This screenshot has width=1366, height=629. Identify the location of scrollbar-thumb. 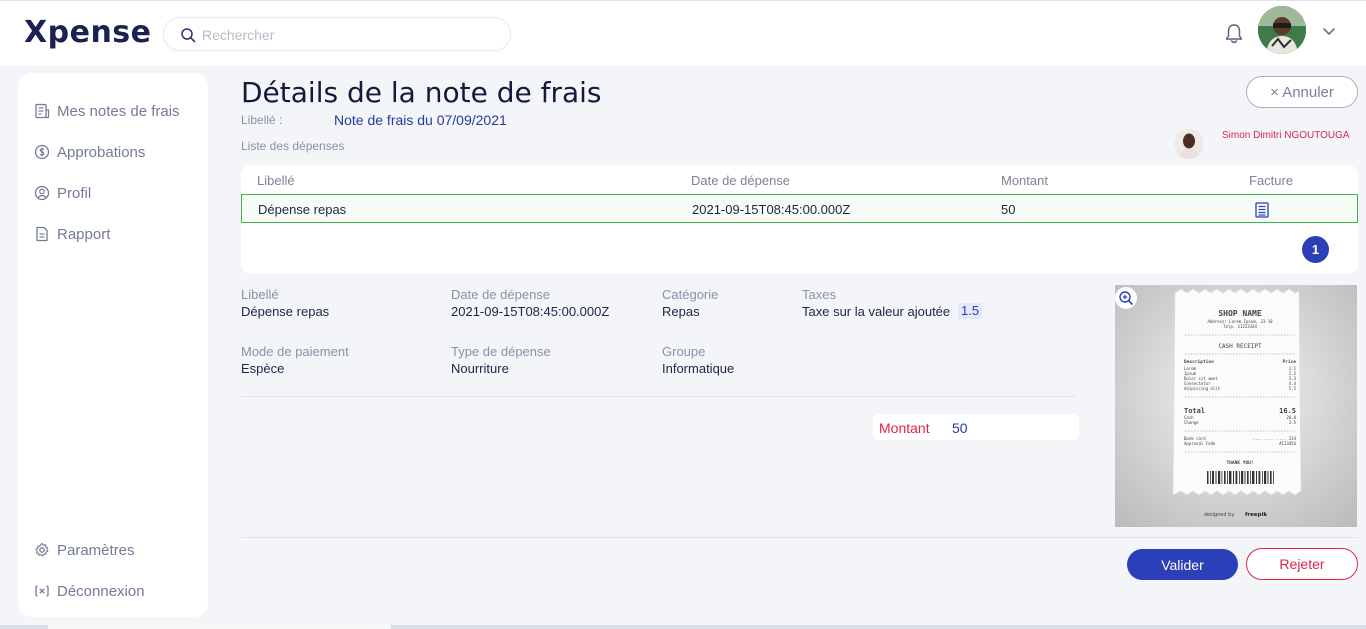
(219, 627).